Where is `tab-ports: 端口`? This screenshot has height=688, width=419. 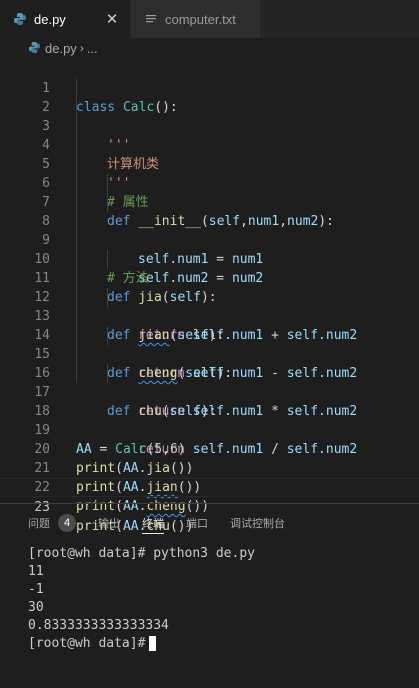
tab-ports: 端口 is located at coordinates (197, 523).